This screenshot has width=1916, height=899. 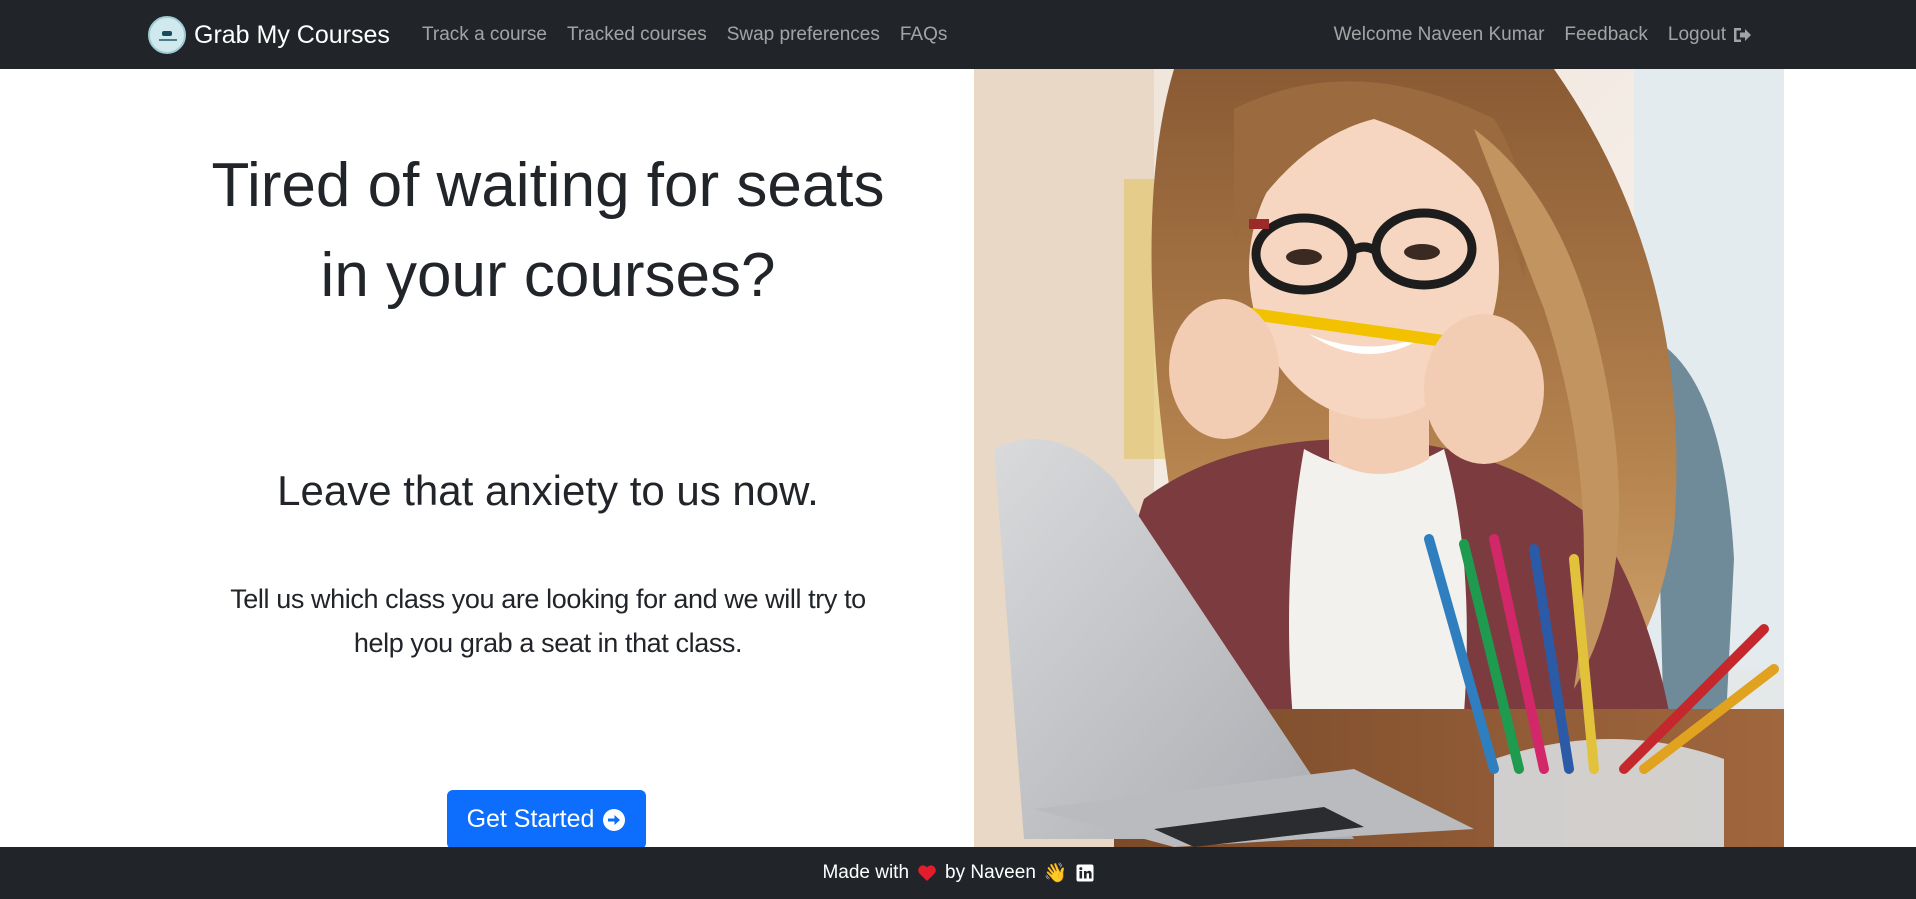 I want to click on nav-user-links: Welcome Naveen Kumar Feedback Logout, so click(x=1543, y=34).